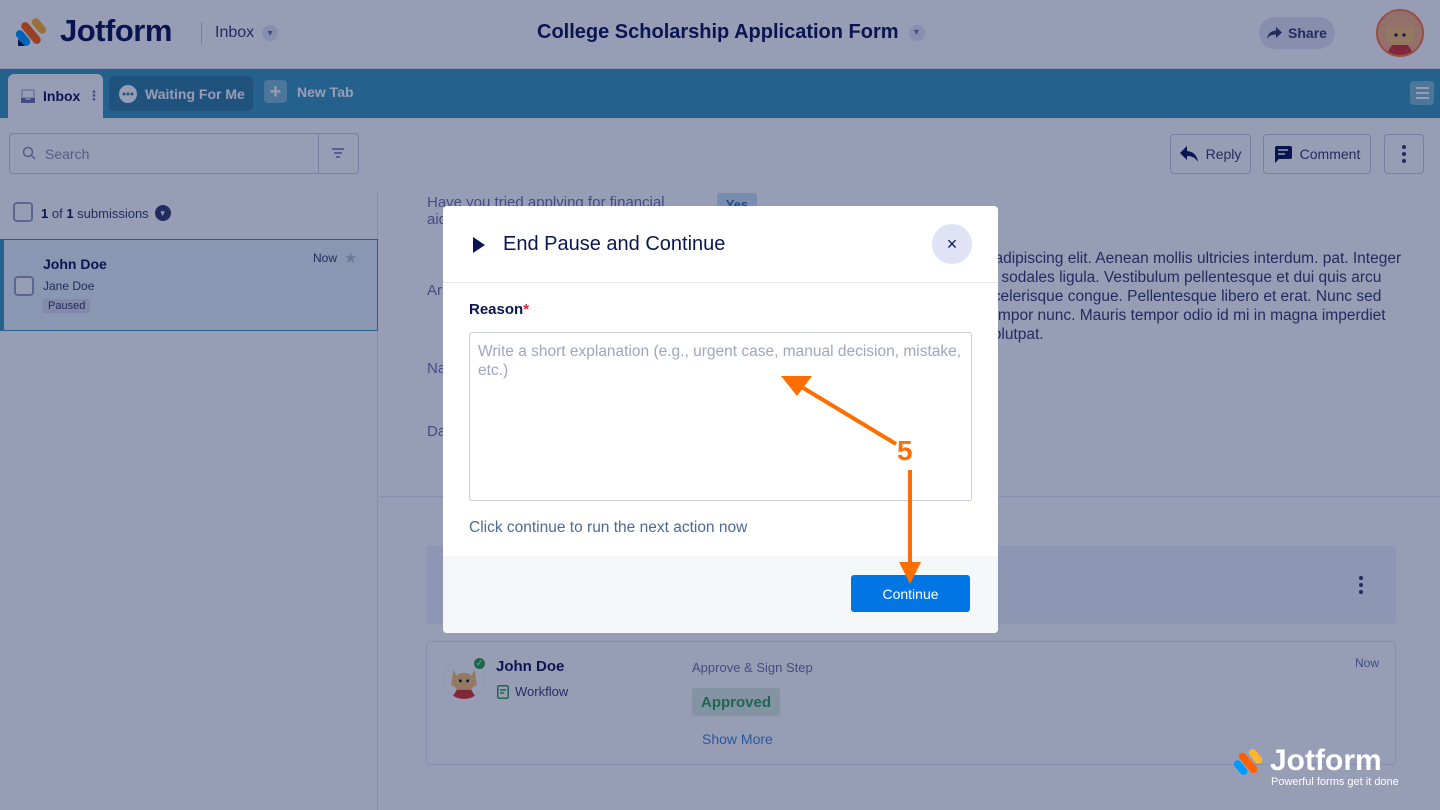  Describe the element at coordinates (496, 309) in the screenshot. I see `reason-label-text: Reason` at that location.